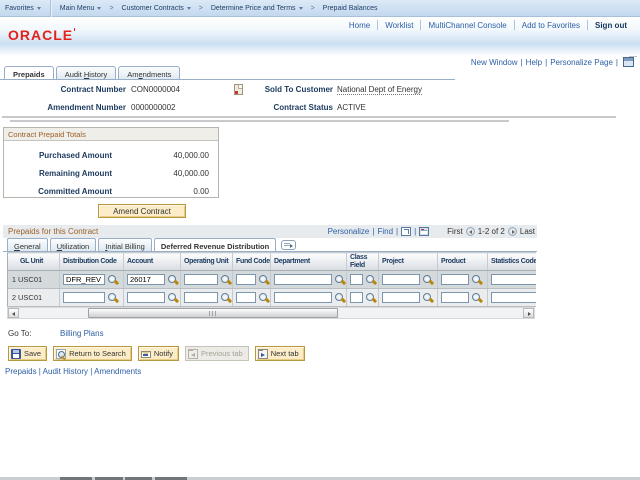  Describe the element at coordinates (93, 89) in the screenshot. I see `contract-number-label: Contract Number` at that location.